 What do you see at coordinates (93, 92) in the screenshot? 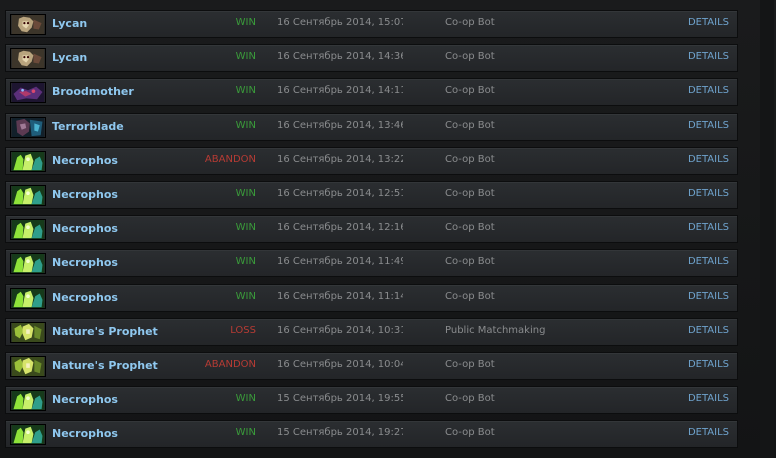
I see `hero-name: Broodmother` at bounding box center [93, 92].